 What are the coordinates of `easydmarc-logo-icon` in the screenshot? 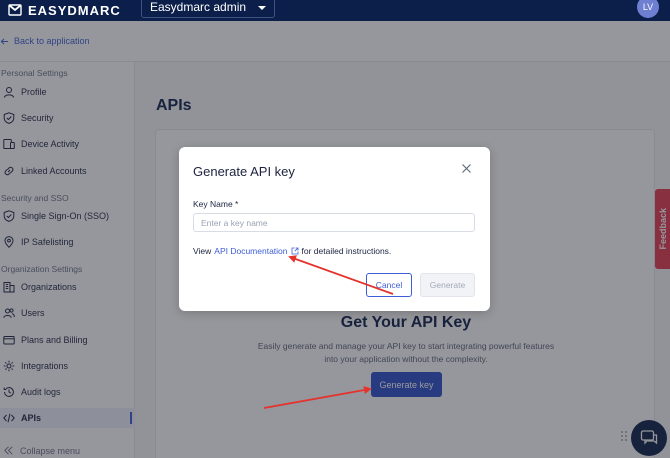 It's located at (15, 10).